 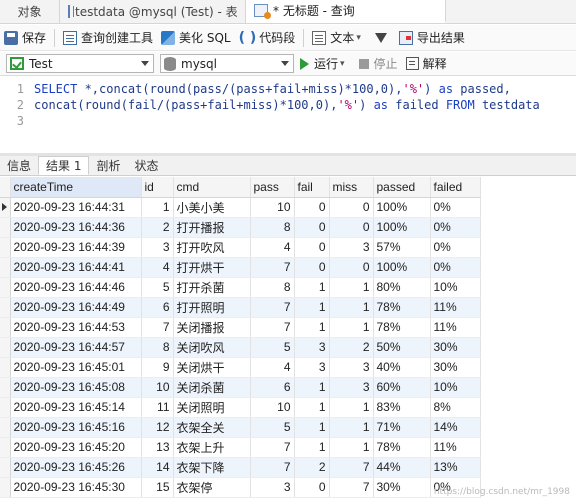 What do you see at coordinates (455, 387) in the screenshot?
I see `cell-failed: 10%` at bounding box center [455, 387].